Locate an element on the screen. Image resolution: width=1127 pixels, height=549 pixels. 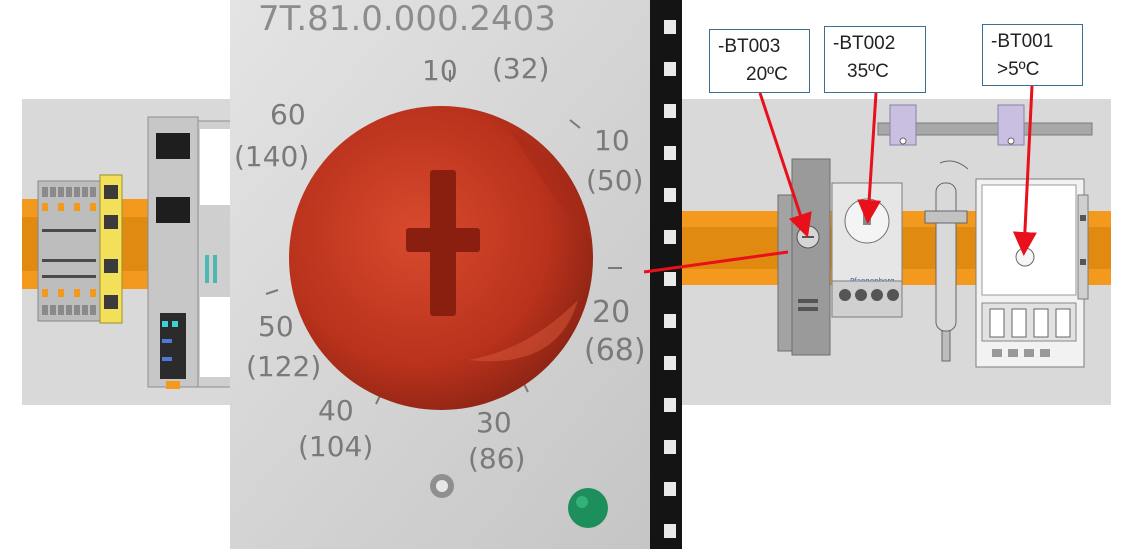
dial-mark-10c-right: 10 is located at coordinates (612, 140).